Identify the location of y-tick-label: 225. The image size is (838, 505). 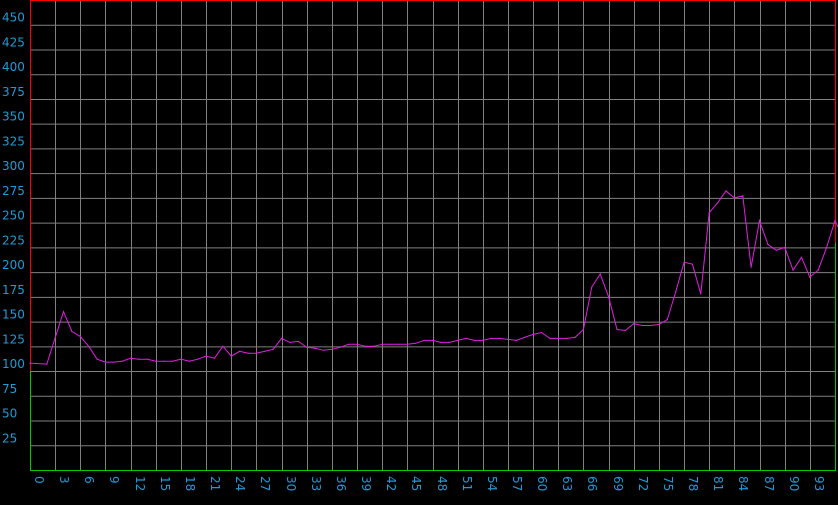
(13, 240).